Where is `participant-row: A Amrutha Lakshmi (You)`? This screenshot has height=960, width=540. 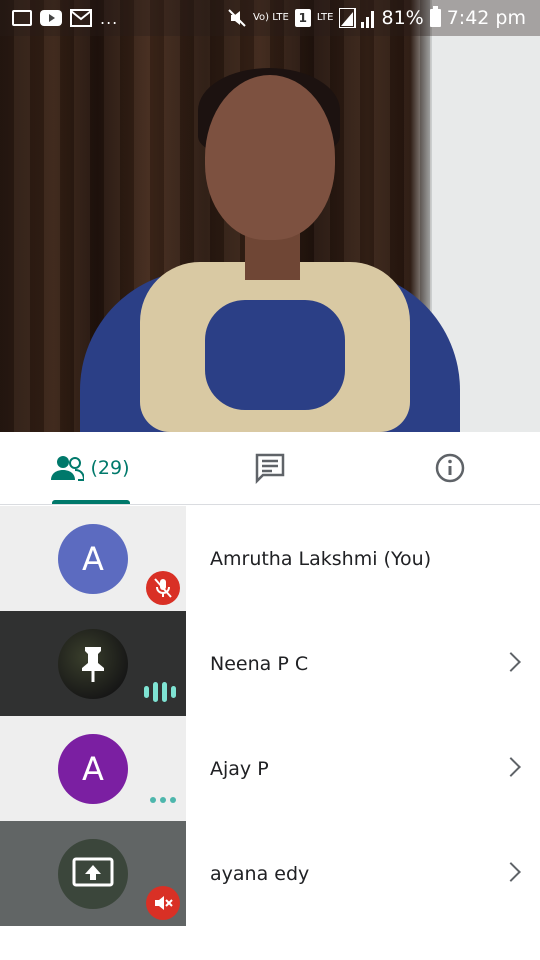
participant-row: A Amrutha Lakshmi (You) is located at coordinates (270, 558).